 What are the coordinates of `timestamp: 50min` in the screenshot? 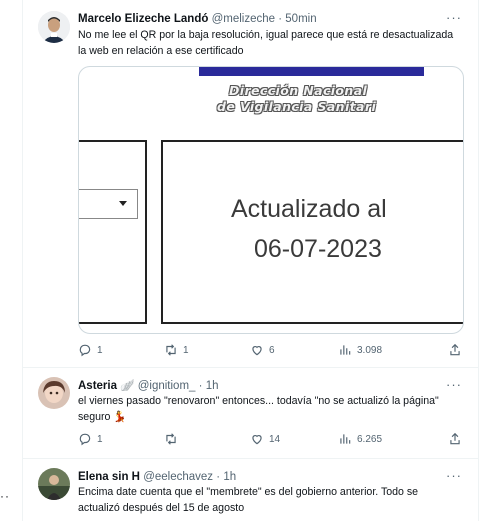 It's located at (300, 19).